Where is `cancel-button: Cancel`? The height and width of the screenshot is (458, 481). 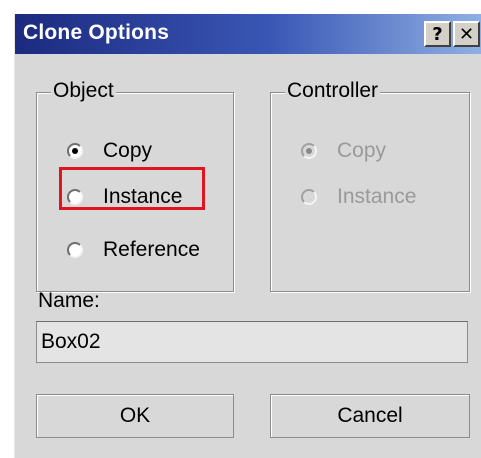
cancel-button: Cancel is located at coordinates (370, 416).